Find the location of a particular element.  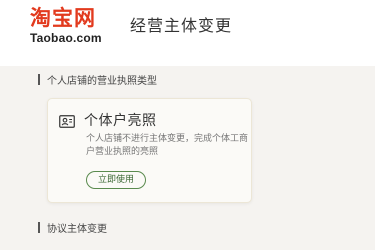

section-heading-license-type: 个人店铺的营业执照类型 is located at coordinates (97, 79).